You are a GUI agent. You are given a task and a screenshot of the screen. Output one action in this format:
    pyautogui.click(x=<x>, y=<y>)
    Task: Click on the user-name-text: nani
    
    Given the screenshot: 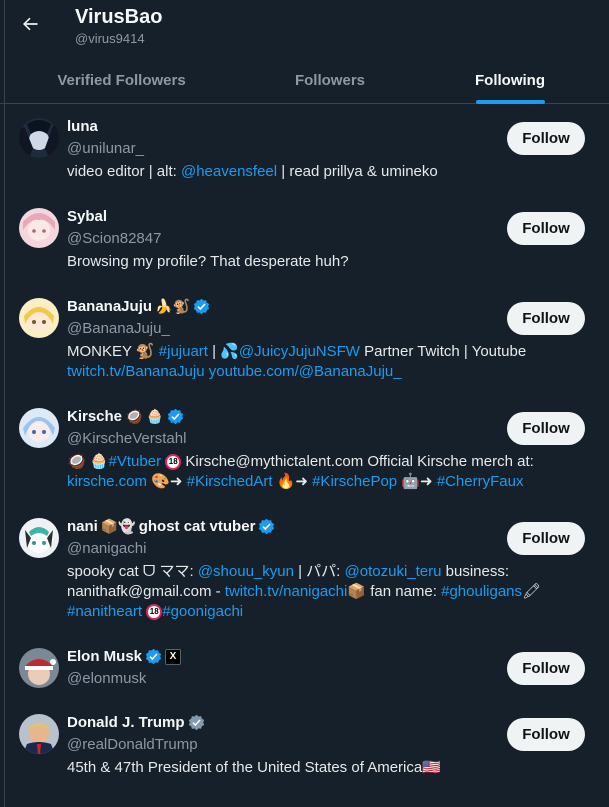 What is the action you would take?
    pyautogui.click(x=82, y=526)
    